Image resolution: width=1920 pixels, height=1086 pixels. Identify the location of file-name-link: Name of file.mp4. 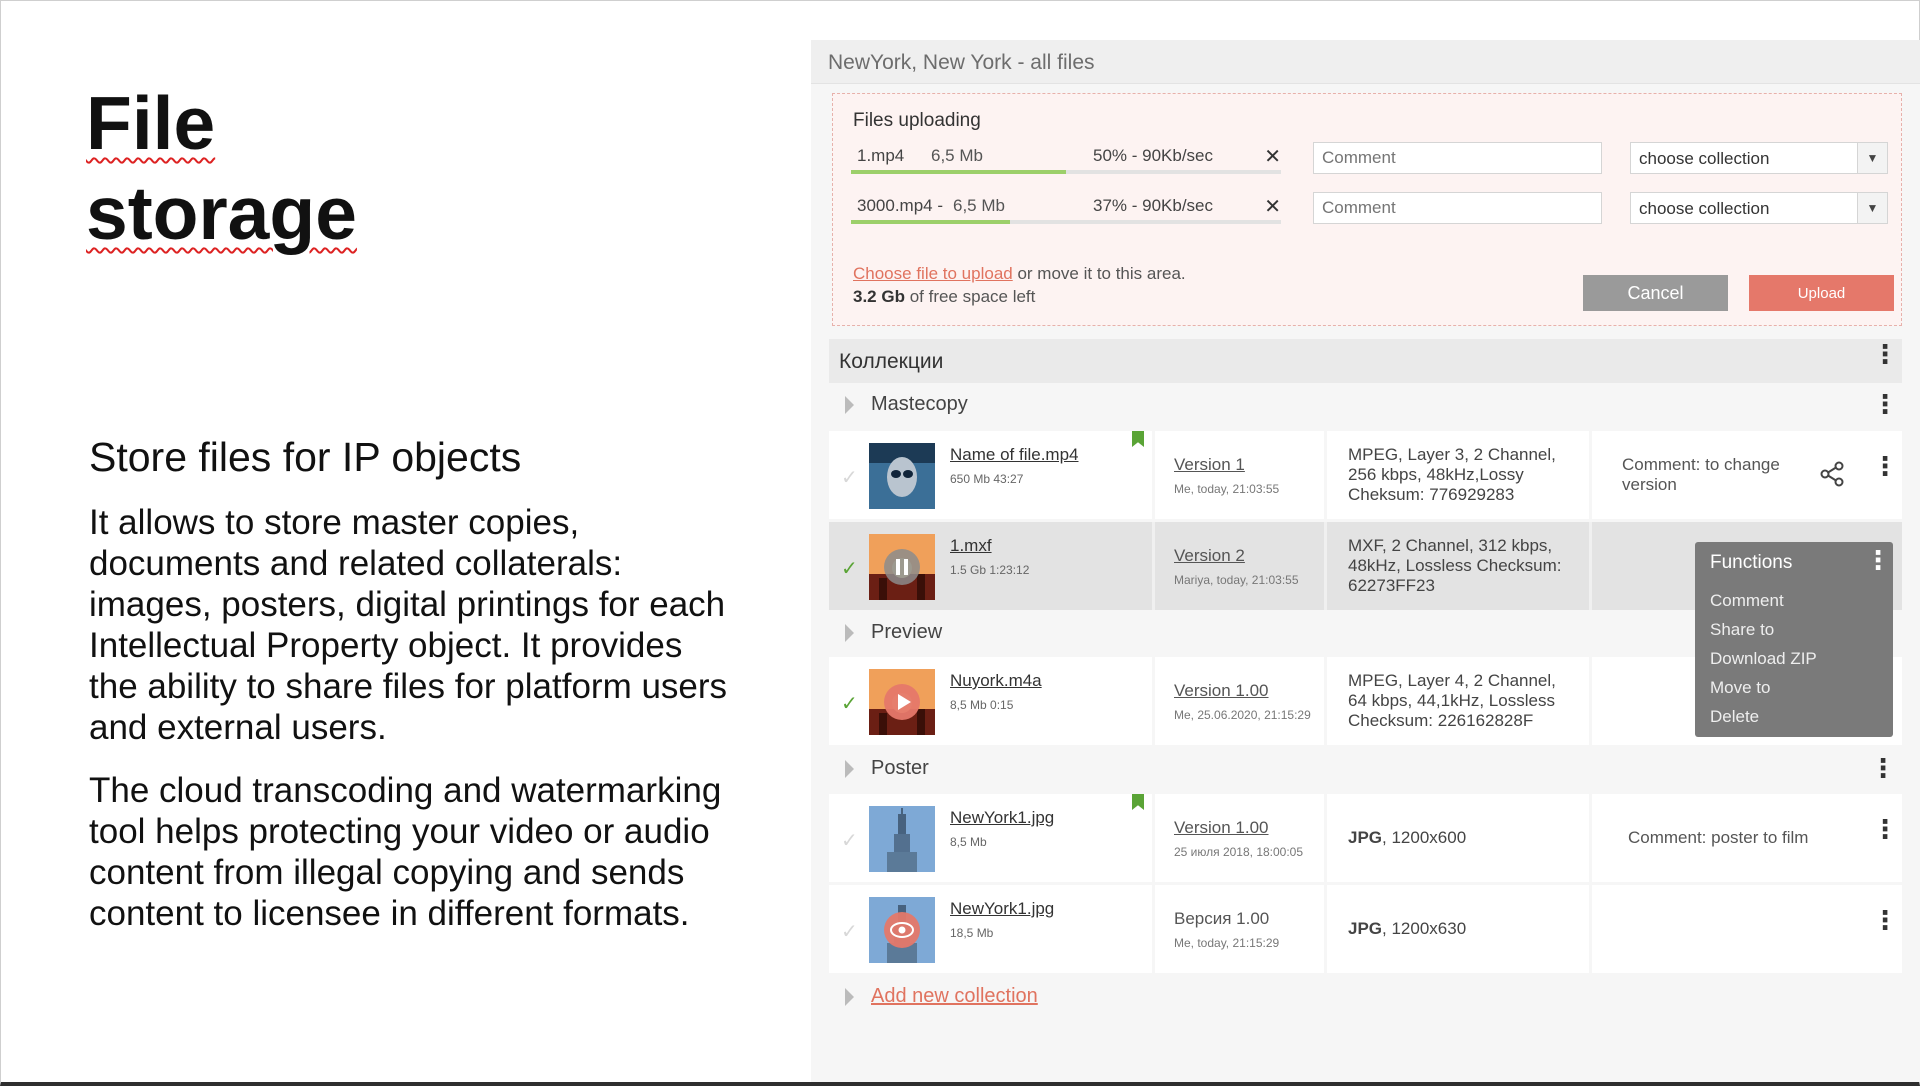
(1014, 455).